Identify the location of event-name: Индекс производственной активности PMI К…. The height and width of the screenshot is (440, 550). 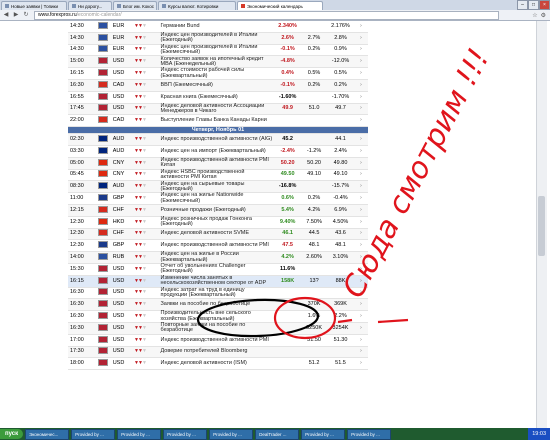
(216, 163).